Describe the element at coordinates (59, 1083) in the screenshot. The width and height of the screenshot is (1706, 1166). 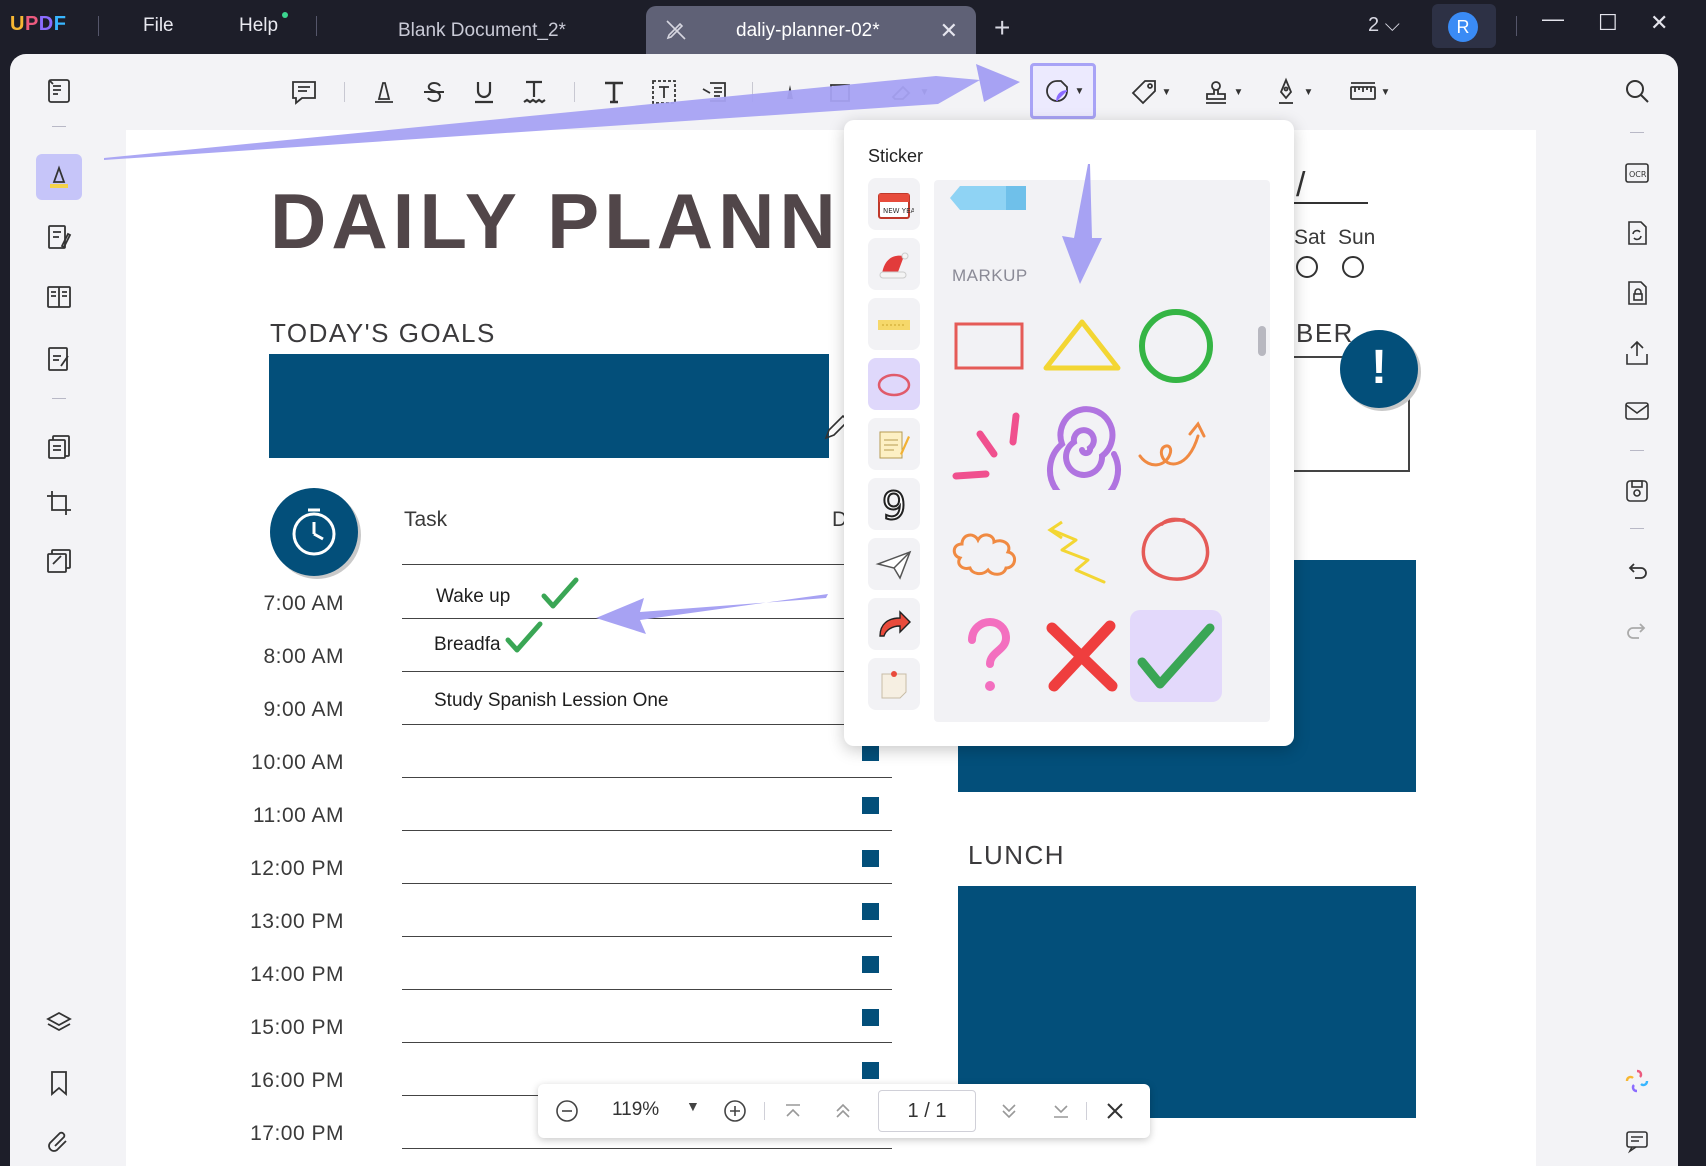
I see `bookmark-icon` at that location.